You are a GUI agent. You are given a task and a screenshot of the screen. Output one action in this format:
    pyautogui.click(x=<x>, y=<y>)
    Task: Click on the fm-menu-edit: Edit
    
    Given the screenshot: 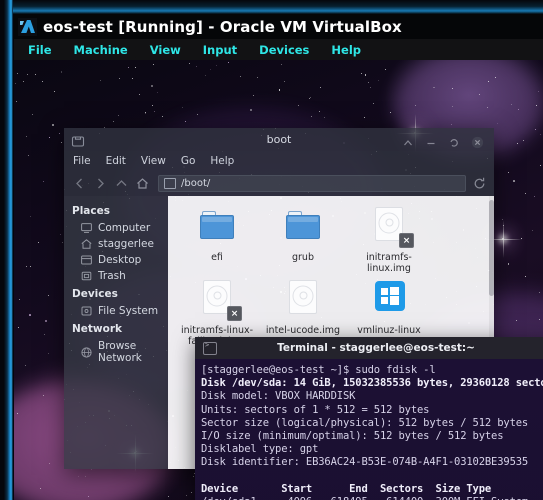 What is the action you would take?
    pyautogui.click(x=116, y=161)
    